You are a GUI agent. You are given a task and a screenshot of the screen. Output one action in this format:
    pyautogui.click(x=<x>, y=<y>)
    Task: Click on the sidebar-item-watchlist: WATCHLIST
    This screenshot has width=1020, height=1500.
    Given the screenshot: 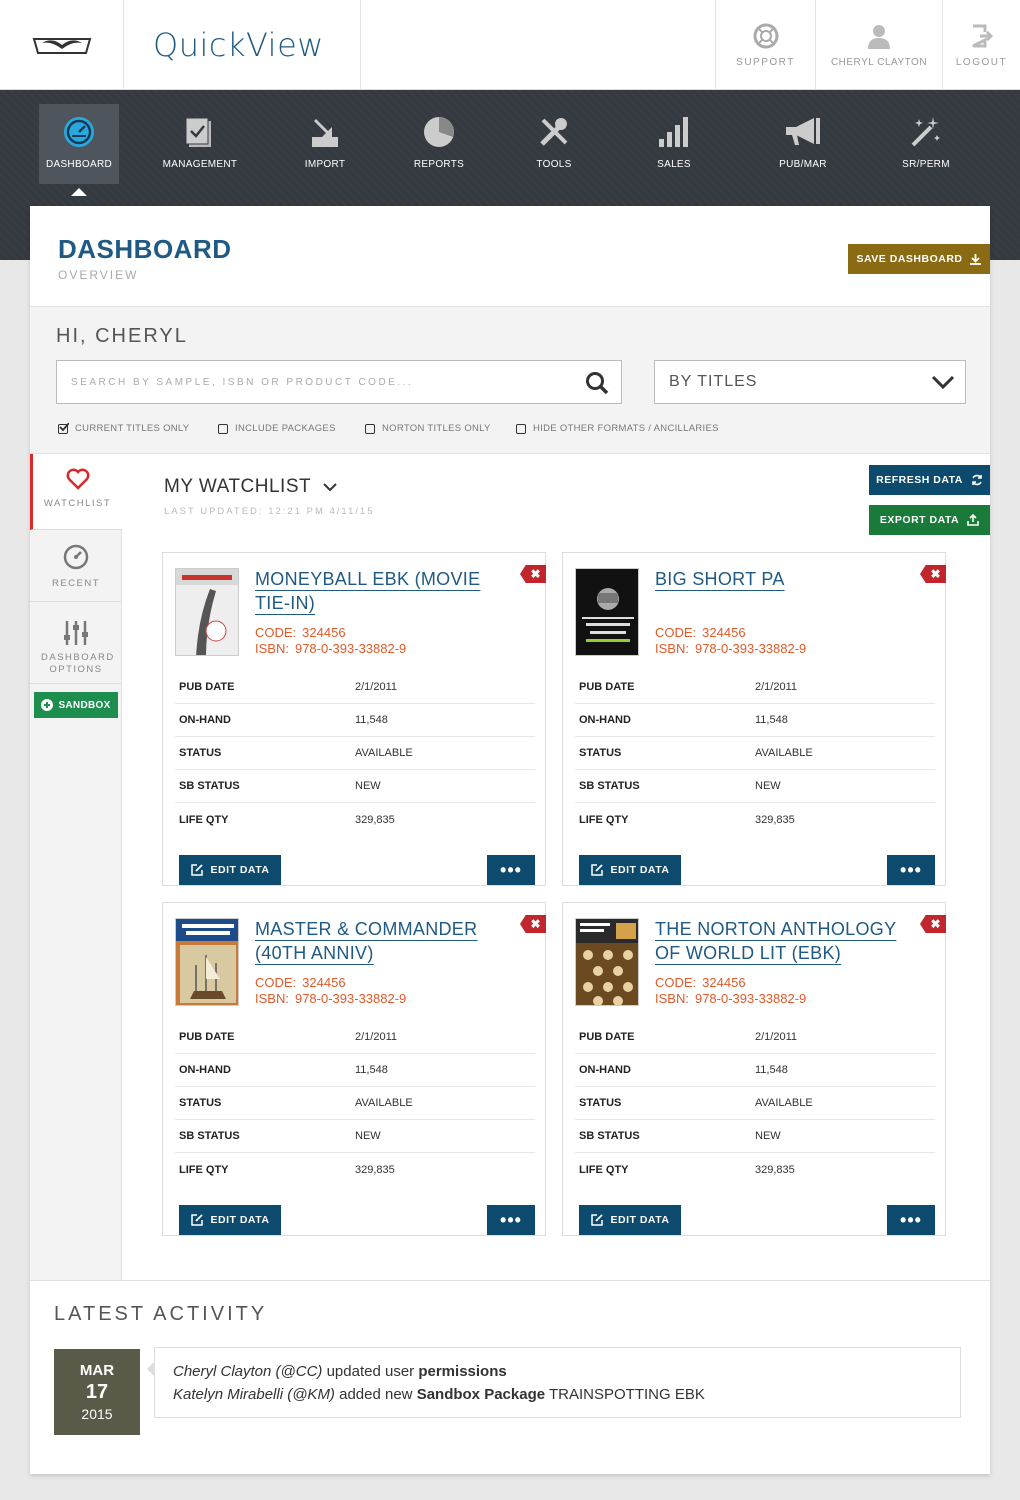 What is the action you would take?
    pyautogui.click(x=76, y=492)
    